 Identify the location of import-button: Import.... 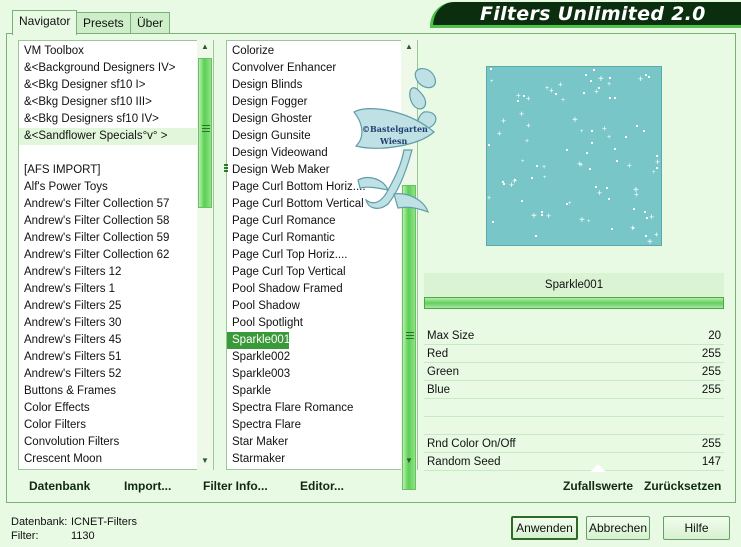
(147, 486).